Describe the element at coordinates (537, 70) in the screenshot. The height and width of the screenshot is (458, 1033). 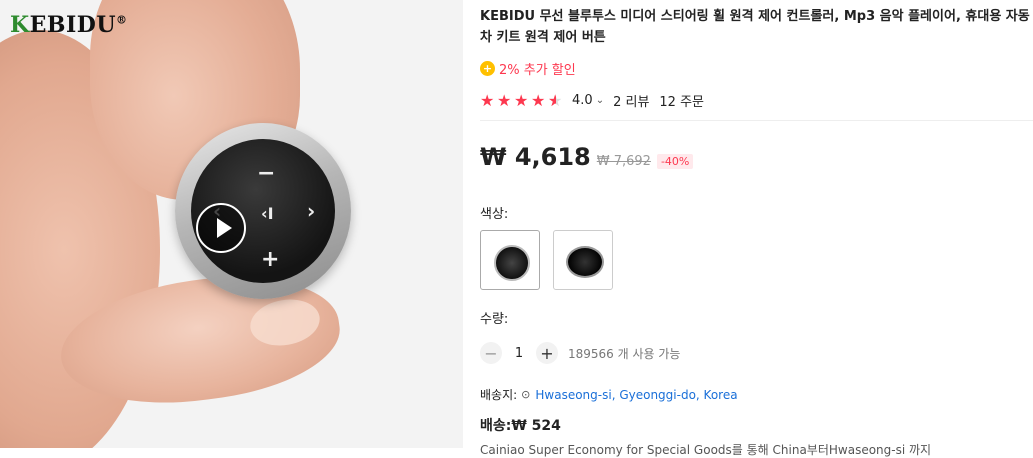
I see `coupon-text: 2% 추가 할인` at that location.